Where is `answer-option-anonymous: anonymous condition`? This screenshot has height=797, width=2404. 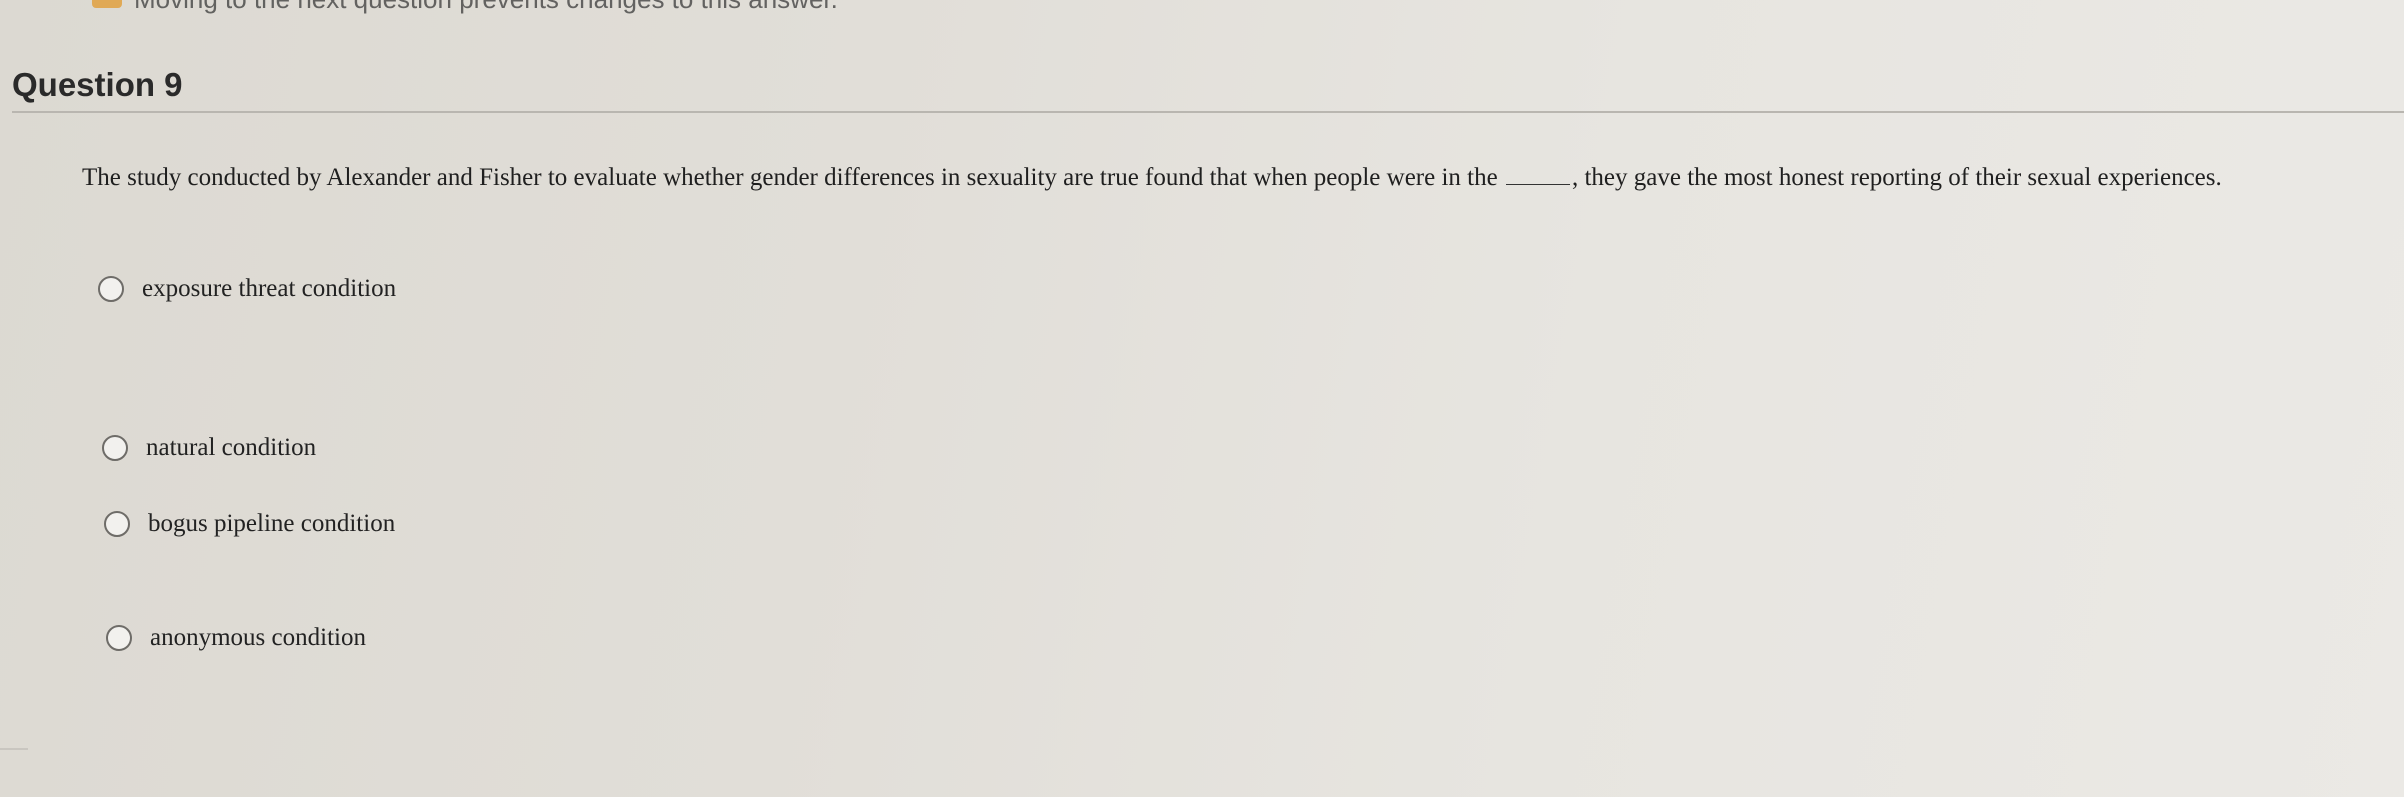 answer-option-anonymous: anonymous condition is located at coordinates (236, 638).